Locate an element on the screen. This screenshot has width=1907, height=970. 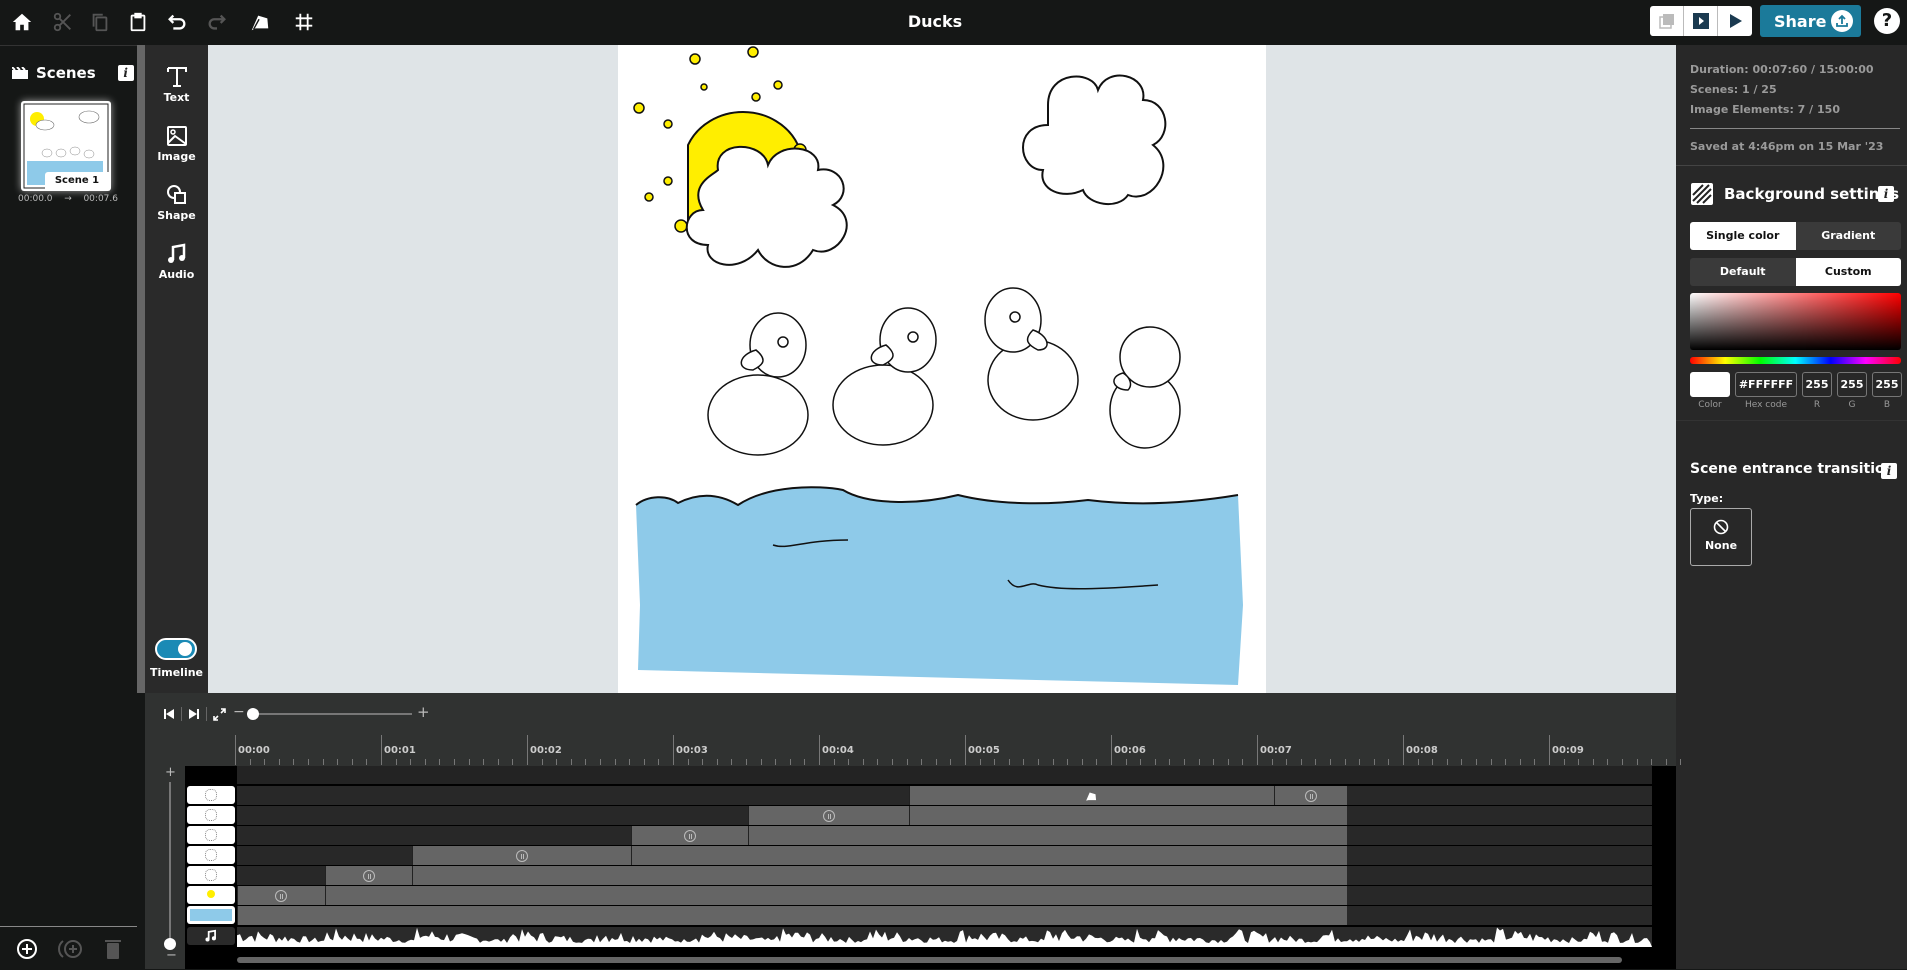
default-option: Default is located at coordinates (1743, 272).